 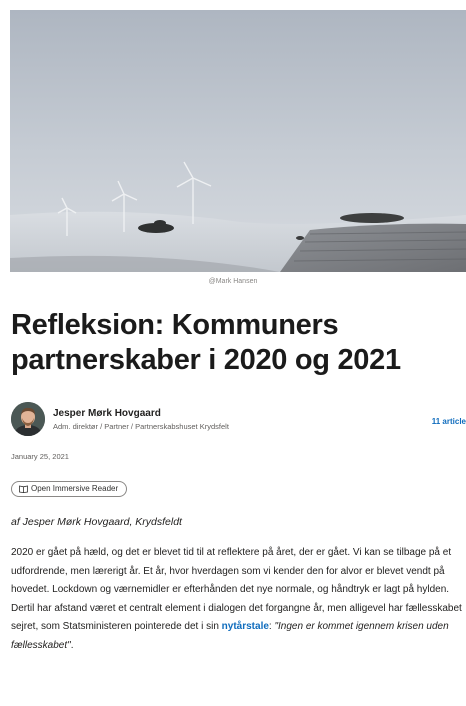 I want to click on immersive-reader-label: Open Immersive Reader, so click(x=75, y=488).